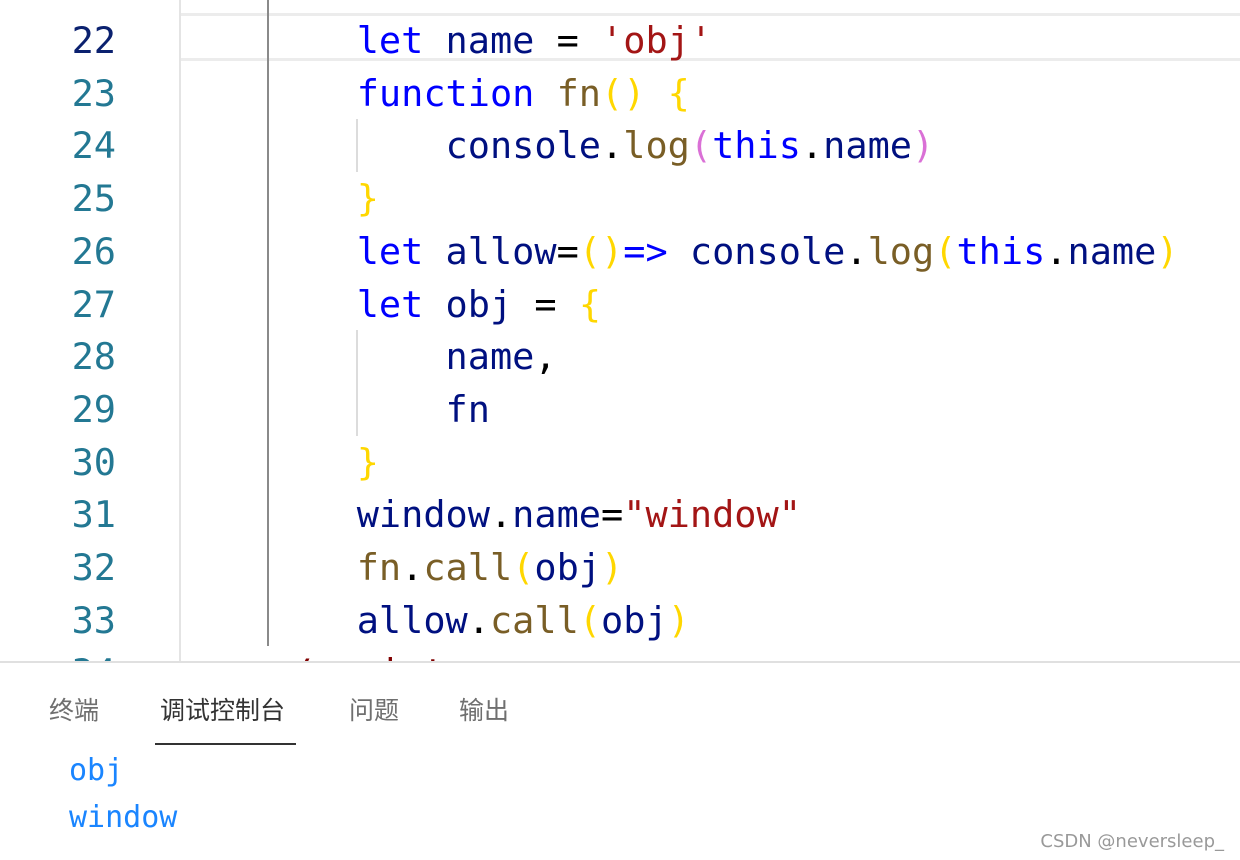 This screenshot has width=1240, height=860. What do you see at coordinates (93, 357) in the screenshot?
I see `line-number: 28` at bounding box center [93, 357].